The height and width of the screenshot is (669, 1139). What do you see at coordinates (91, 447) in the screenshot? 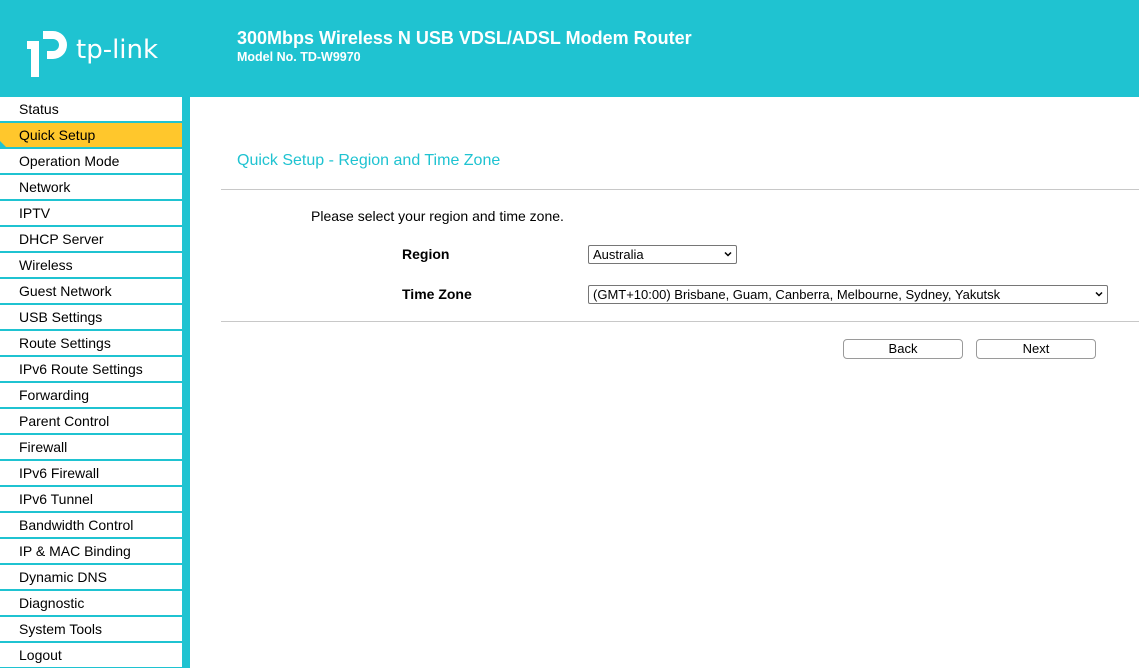
I see `sidebar-item-firewall: Firewall` at bounding box center [91, 447].